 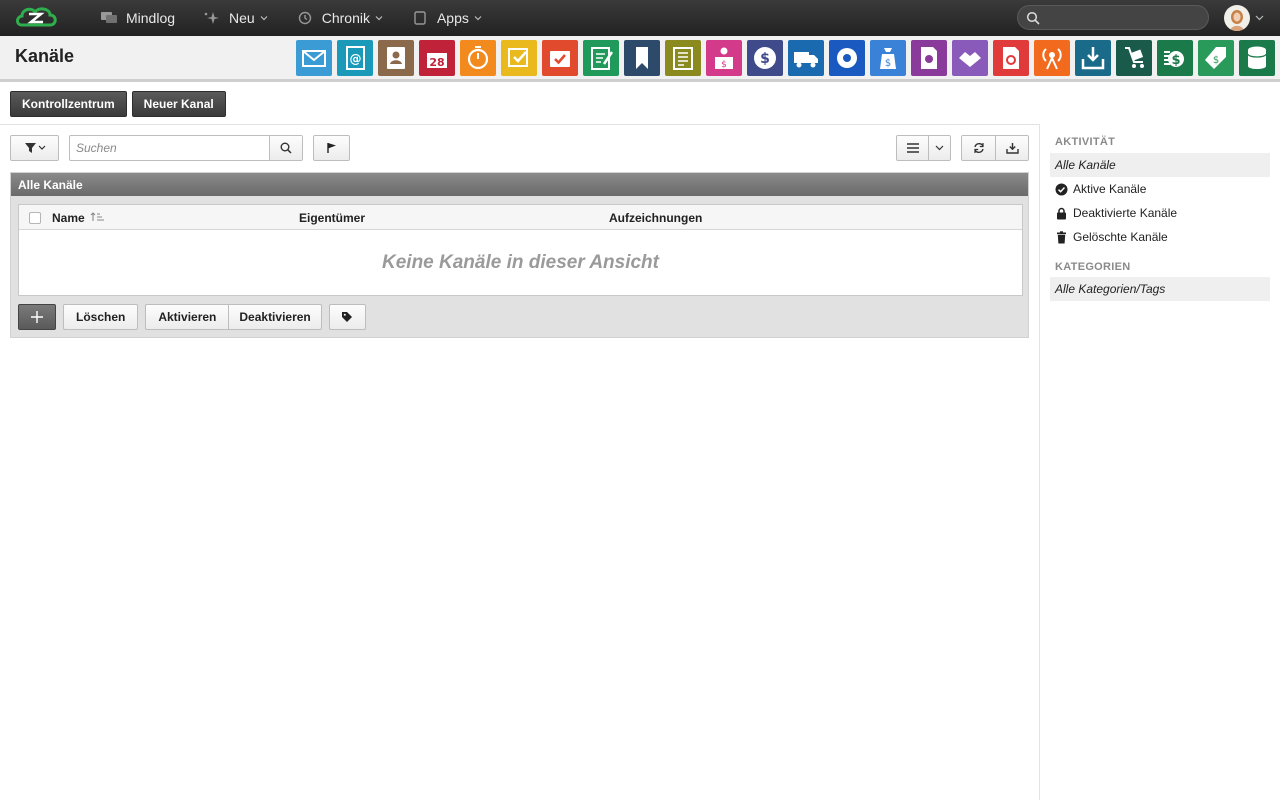 What do you see at coordinates (137, 18) in the screenshot?
I see `nav-mindlog: Mindlog` at bounding box center [137, 18].